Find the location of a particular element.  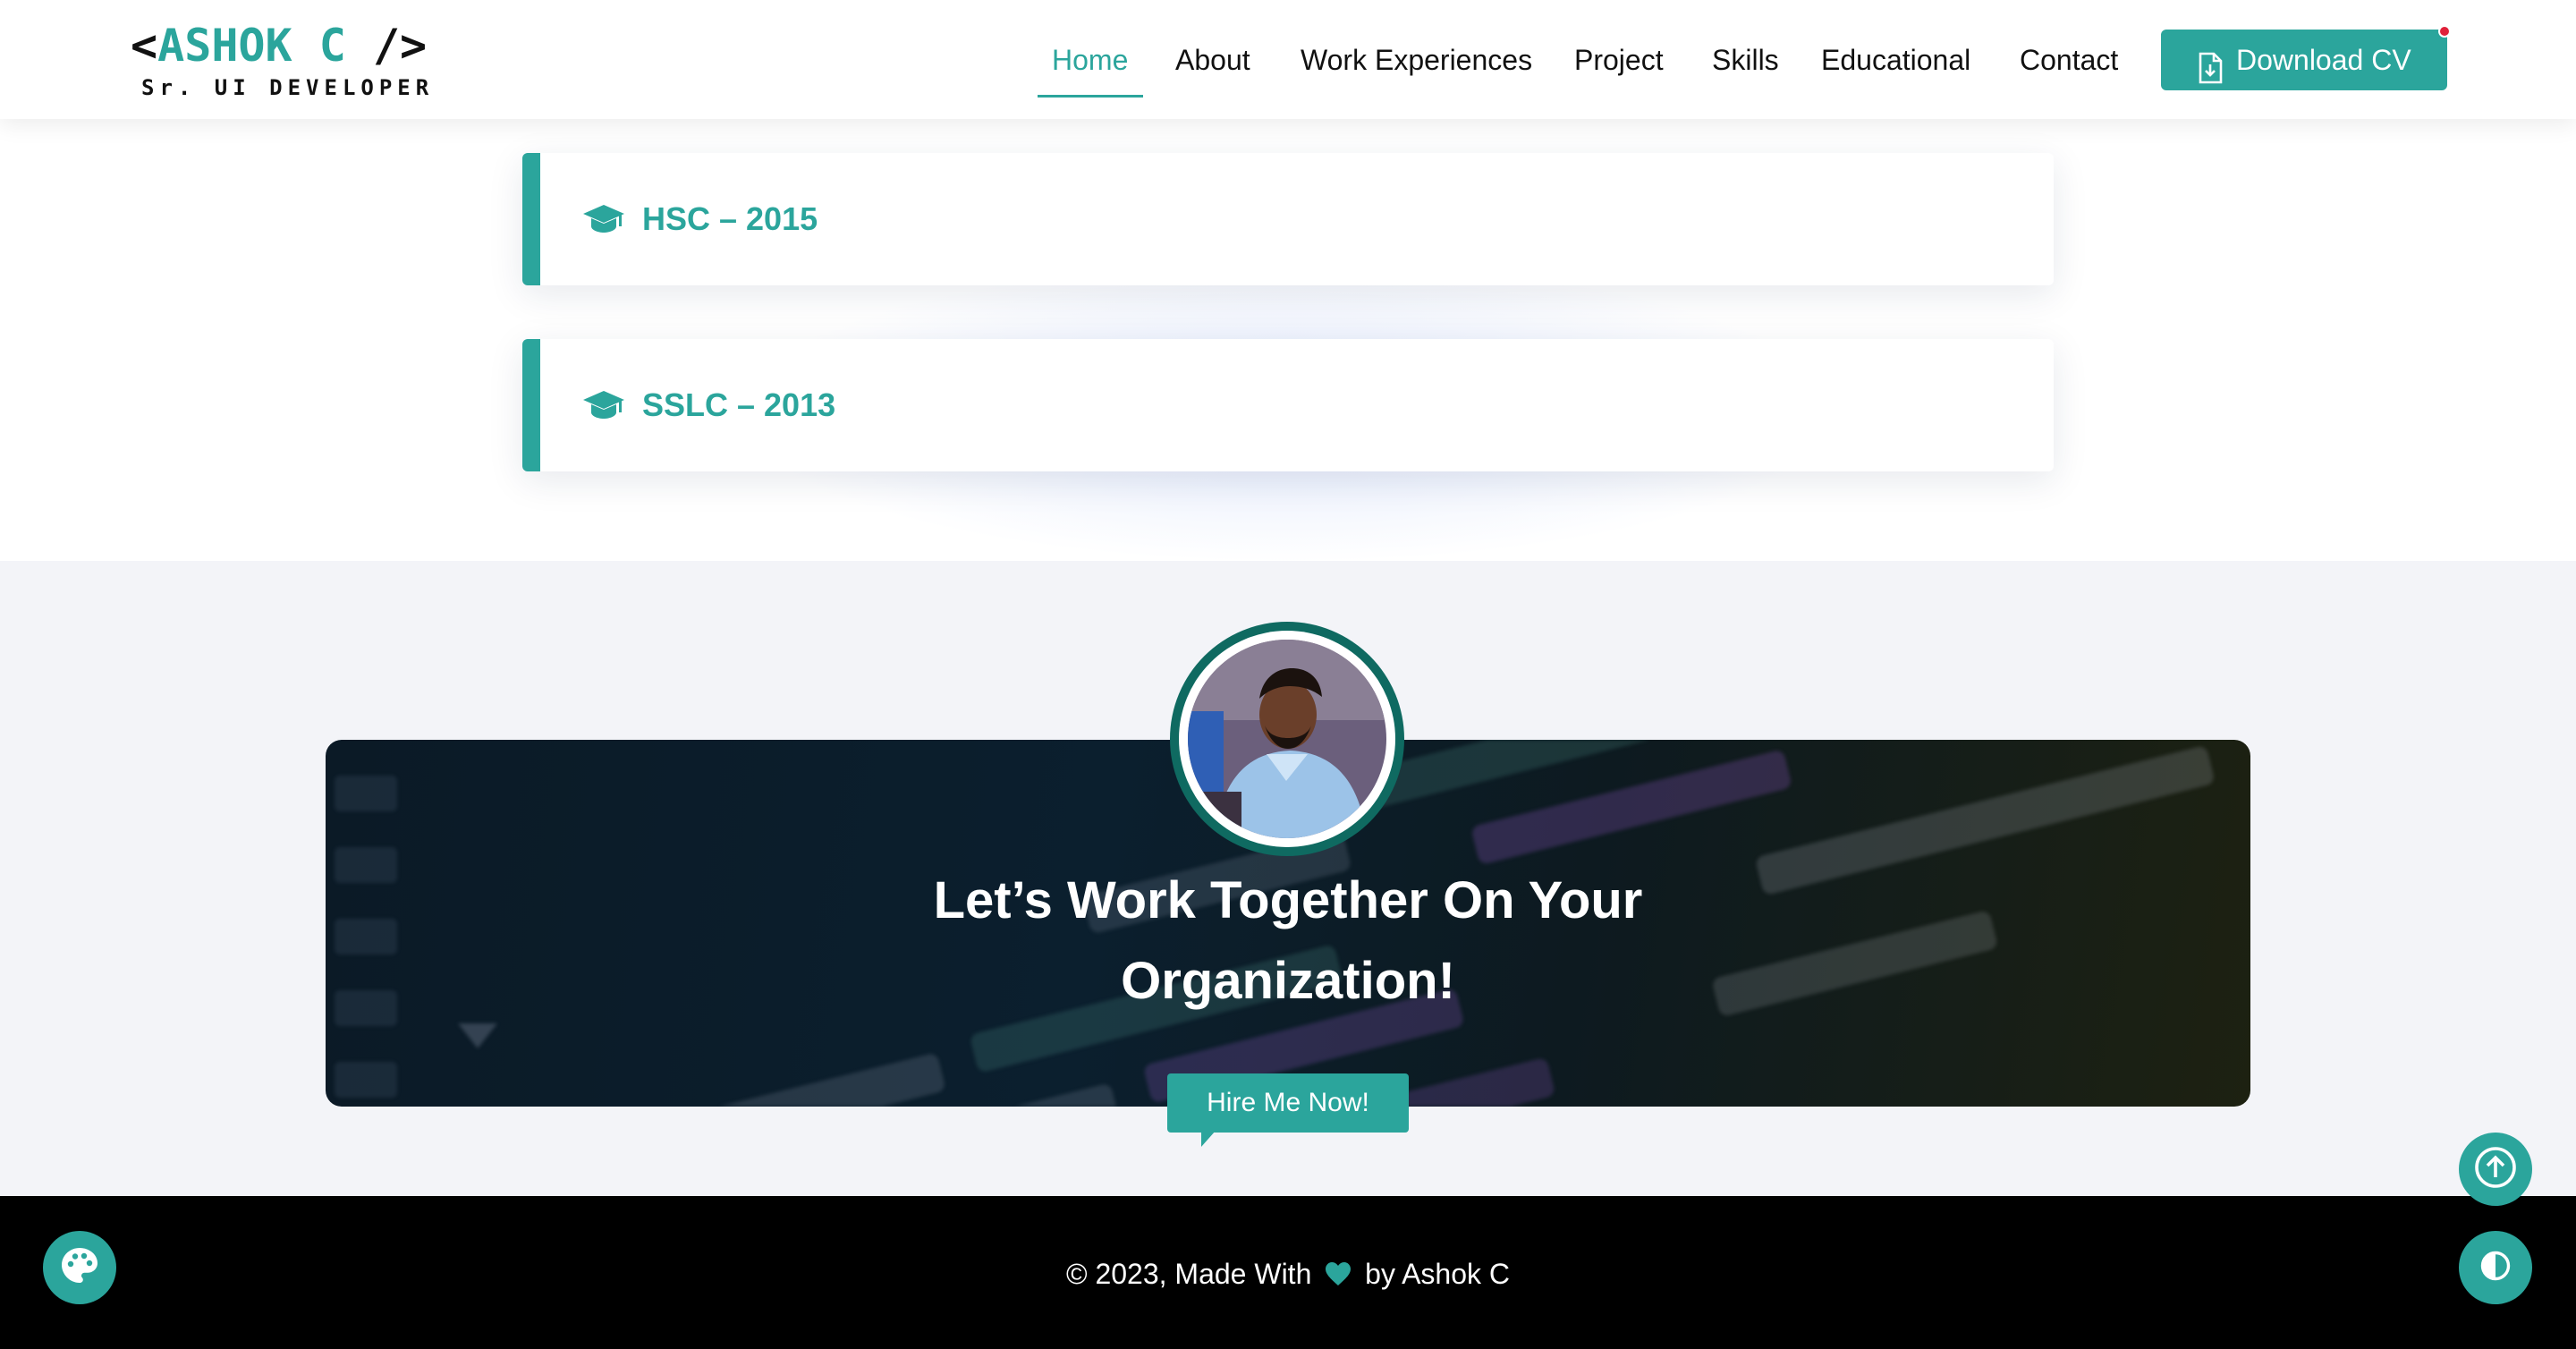

scroll-to-top-button is located at coordinates (2495, 1169).